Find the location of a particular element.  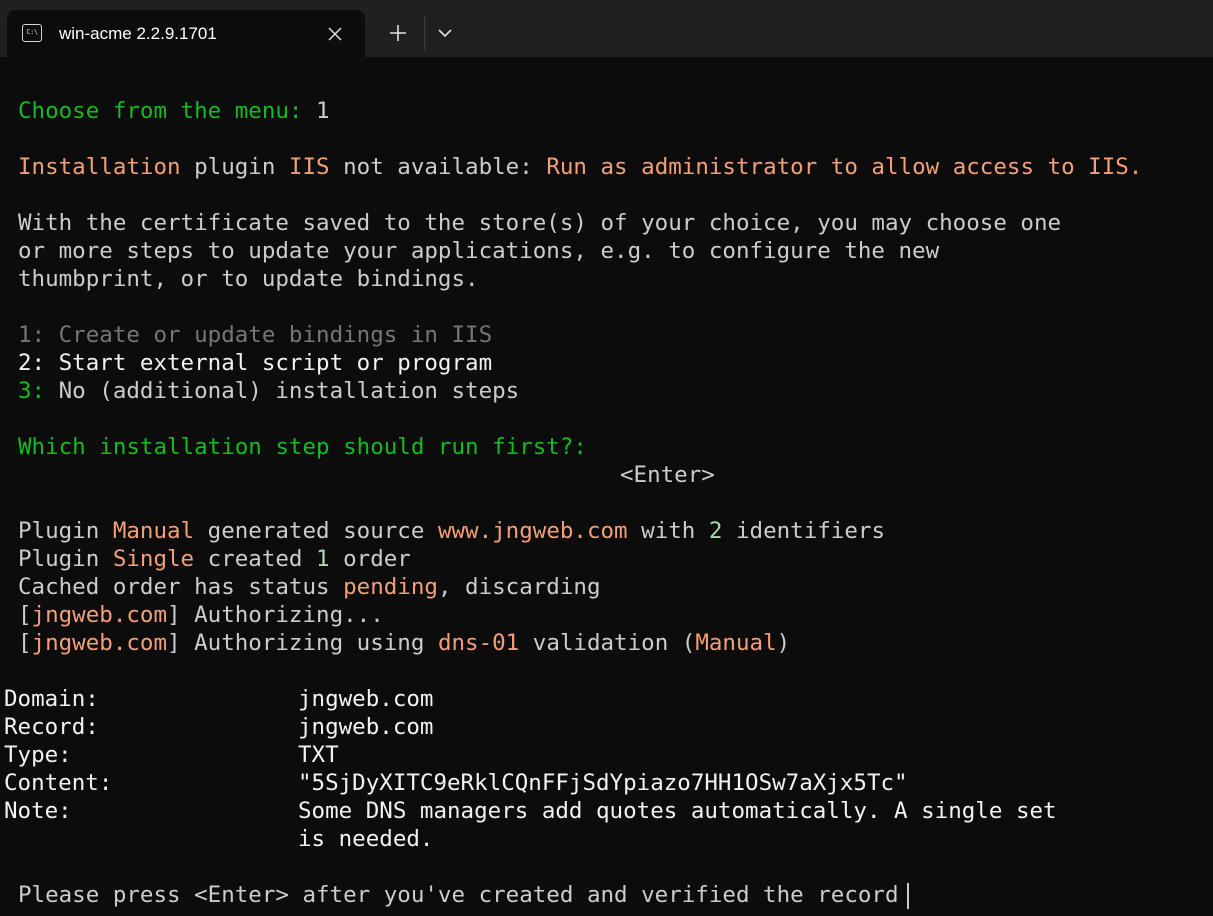

log-text: dns-01 is located at coordinates (478, 643).